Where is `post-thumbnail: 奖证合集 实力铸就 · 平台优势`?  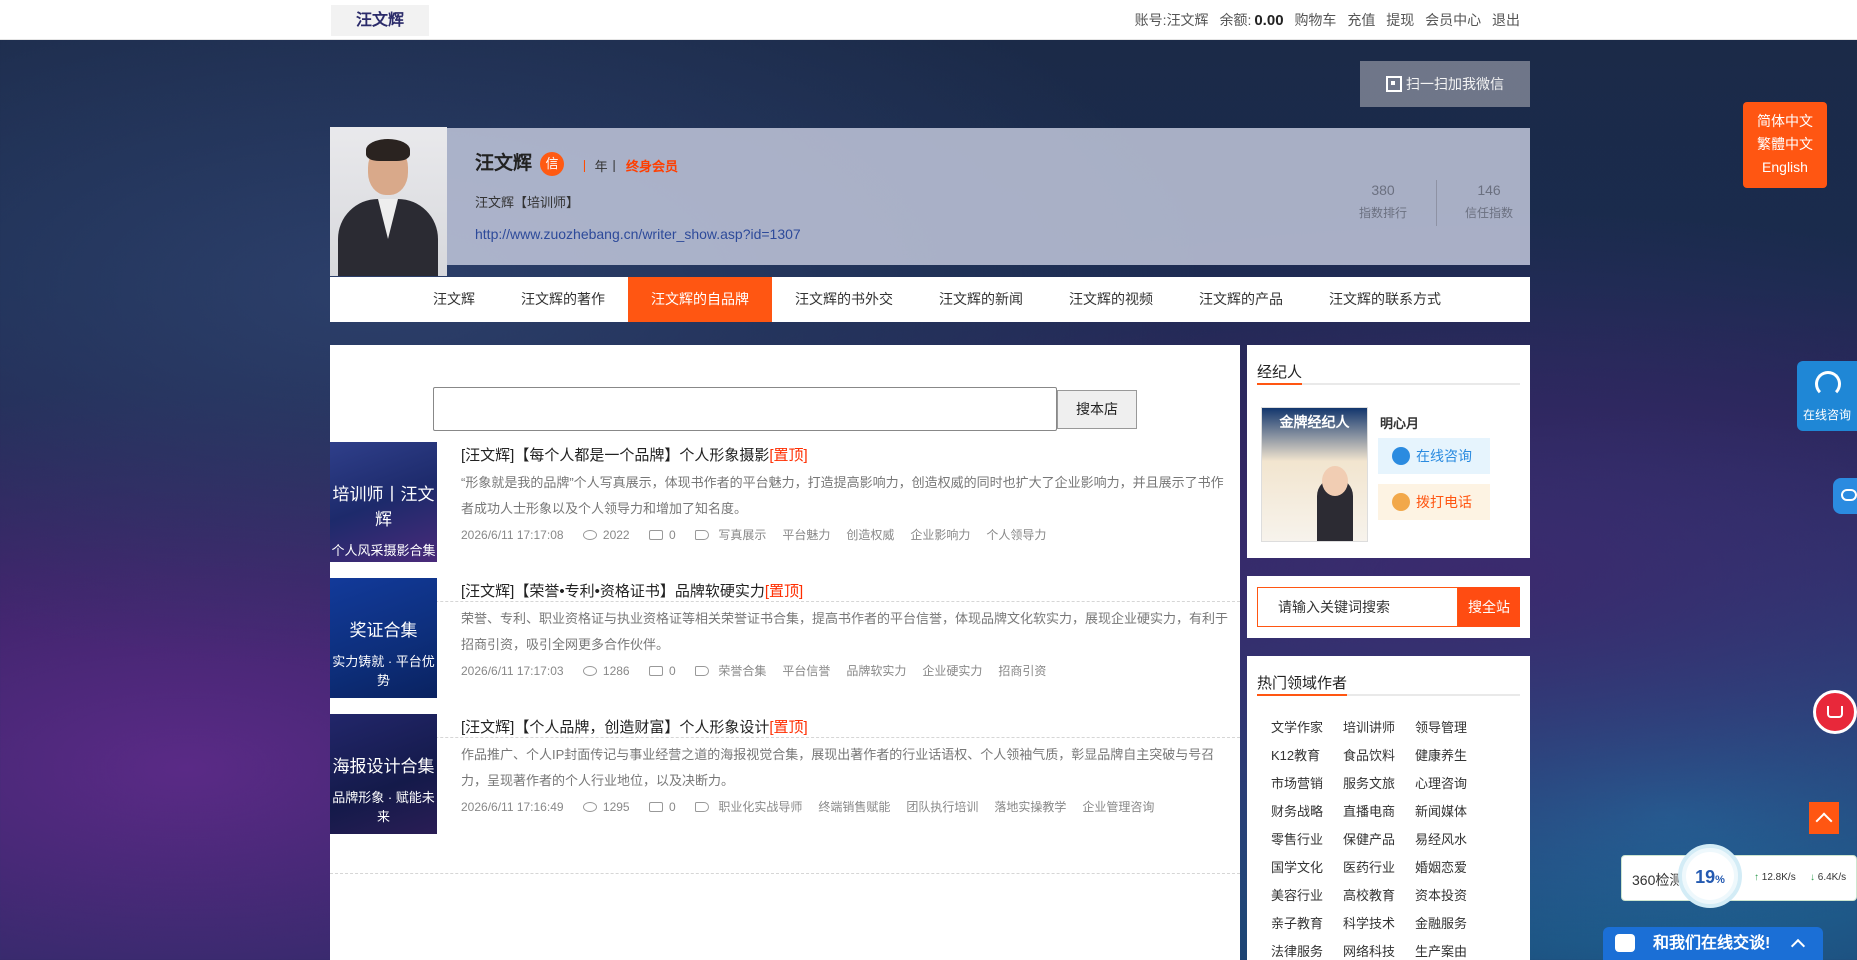
post-thumbnail: 奖证合集 实力铸就 · 平台优势 is located at coordinates (383, 638).